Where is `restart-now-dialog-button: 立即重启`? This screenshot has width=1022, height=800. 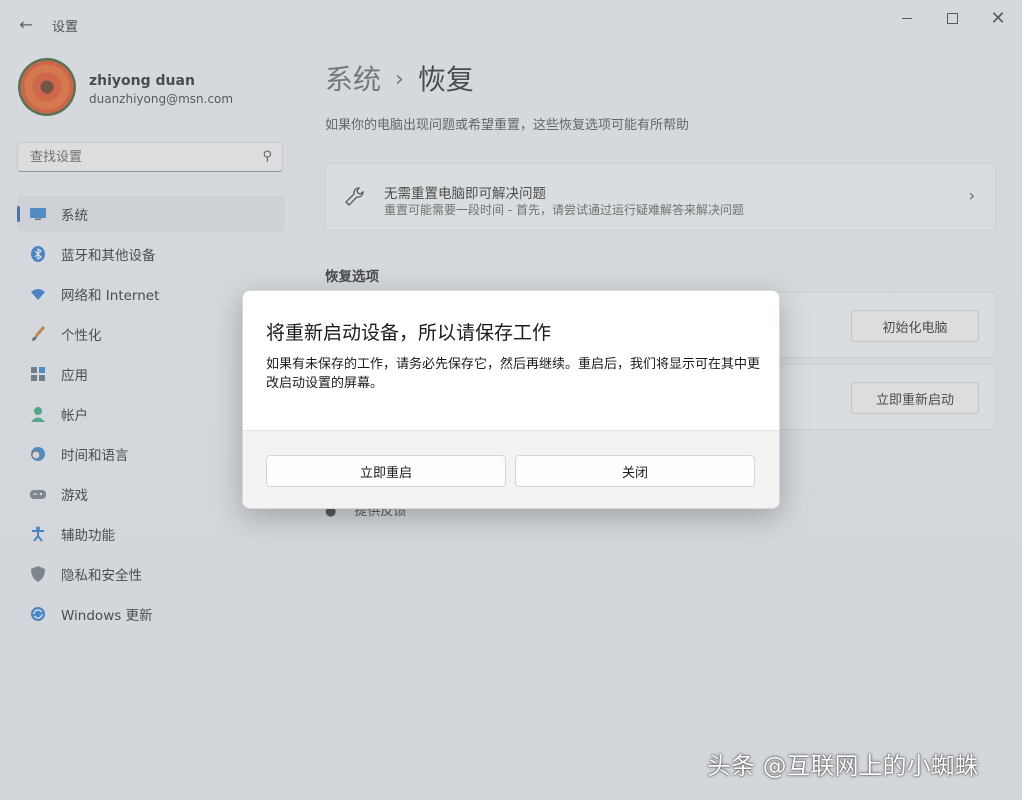 restart-now-dialog-button: 立即重启 is located at coordinates (386, 471).